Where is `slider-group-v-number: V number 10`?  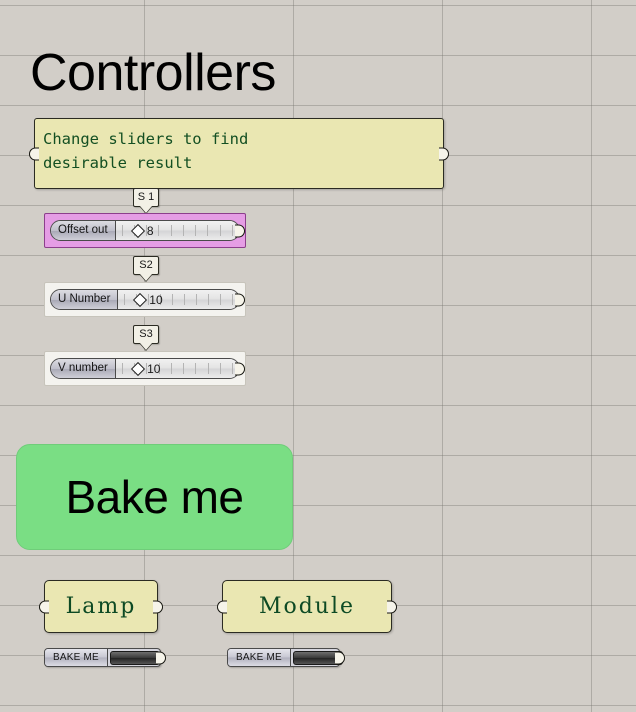
slider-group-v-number: V number 10 is located at coordinates (145, 368).